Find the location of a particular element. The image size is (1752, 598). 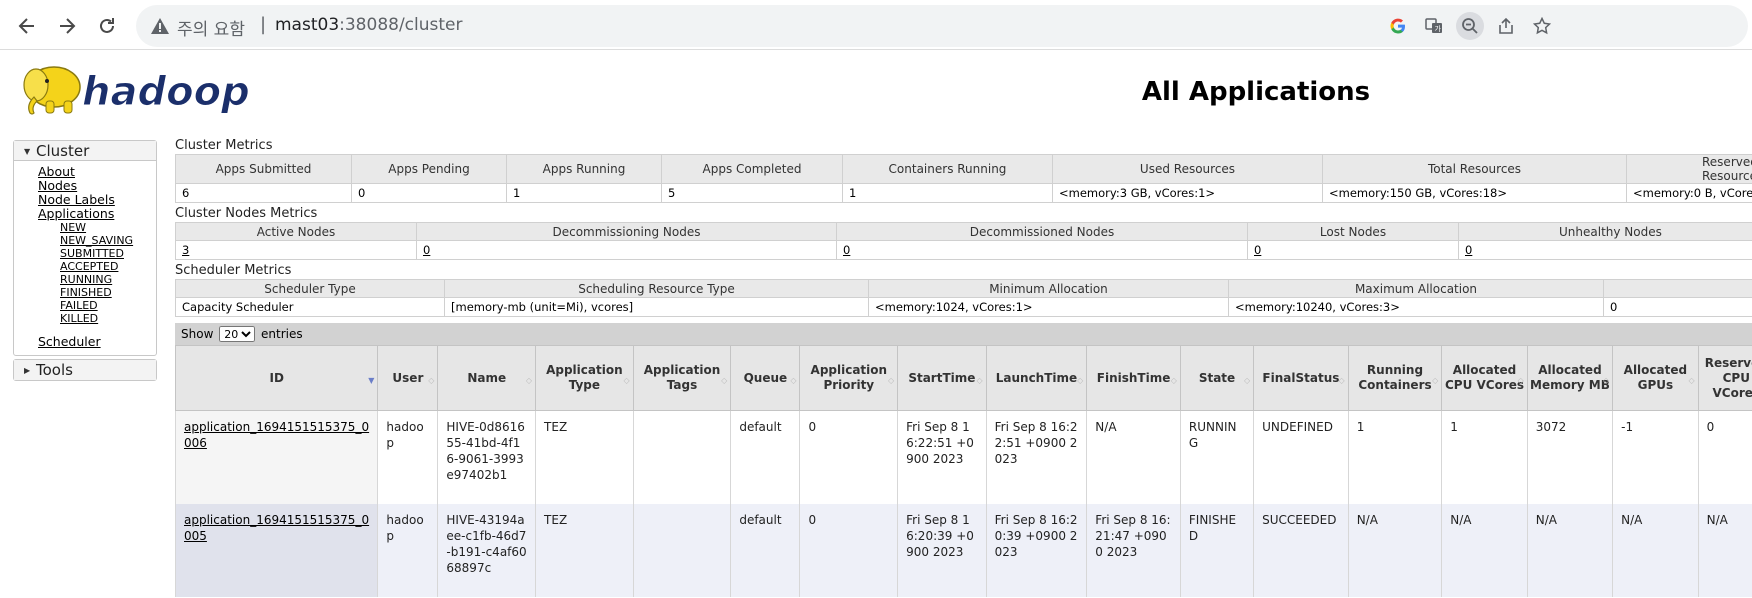

table-cell: Fri Sep 8 16:20:39 +0900 2023 is located at coordinates (942, 550).